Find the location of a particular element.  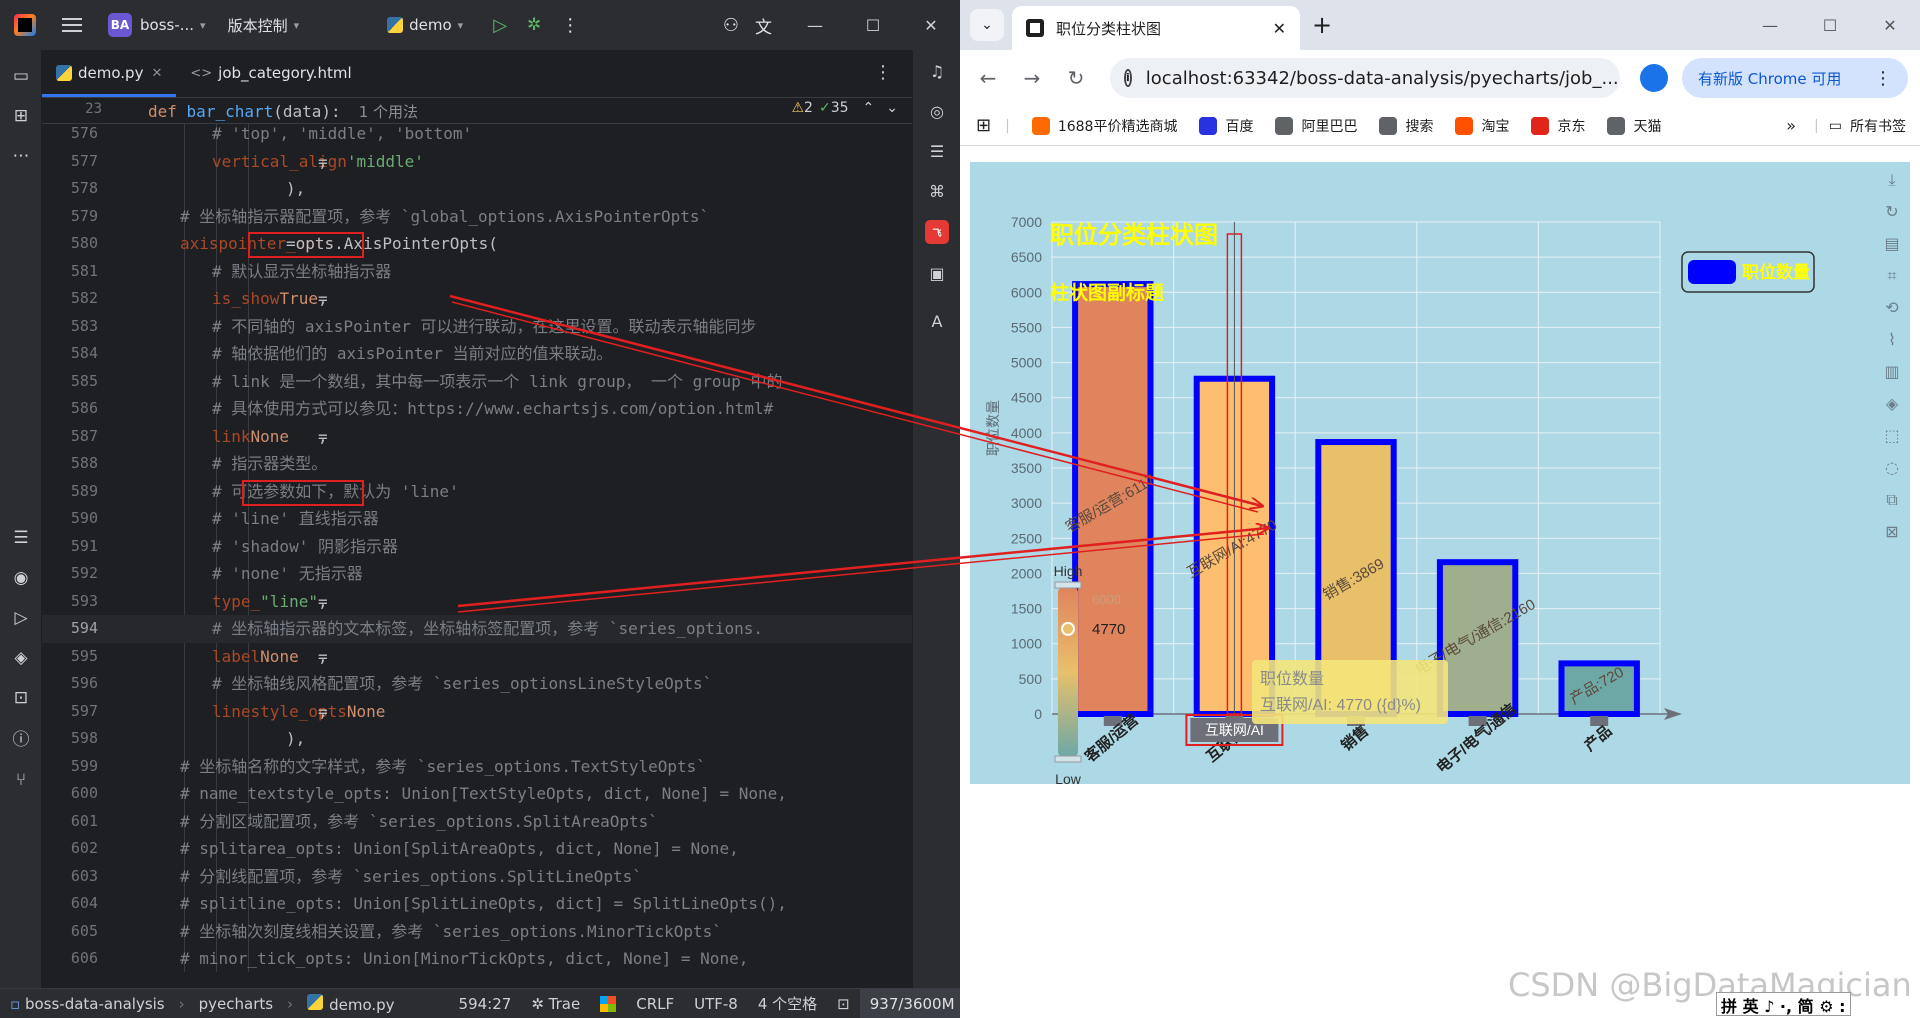

line-number: 602 is located at coordinates (70, 849).